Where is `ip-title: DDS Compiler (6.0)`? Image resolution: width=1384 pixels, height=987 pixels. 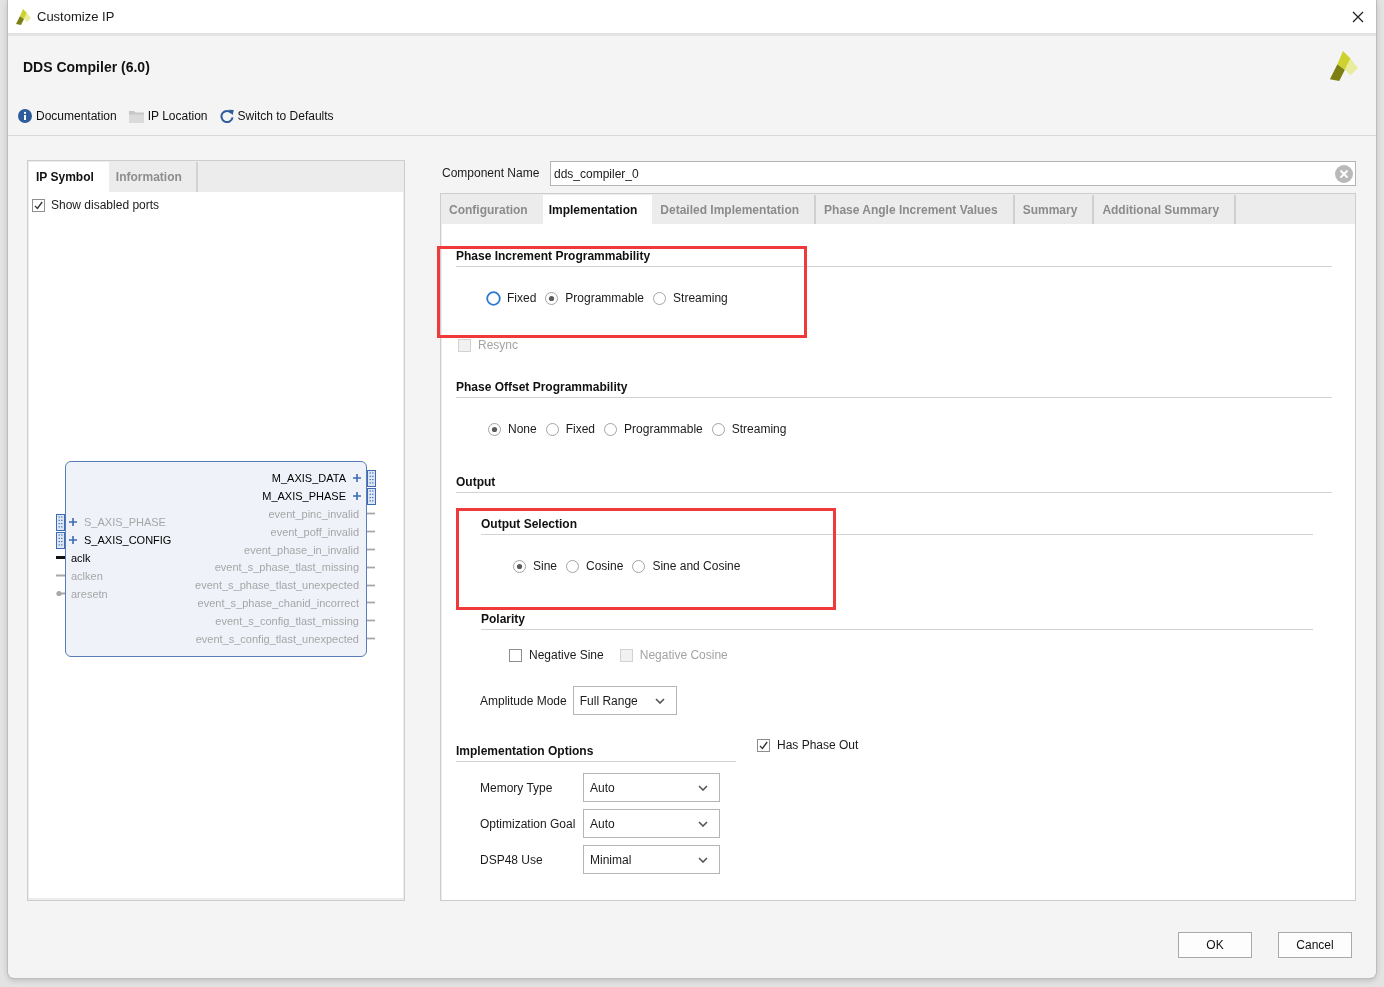 ip-title: DDS Compiler (6.0) is located at coordinates (86, 66).